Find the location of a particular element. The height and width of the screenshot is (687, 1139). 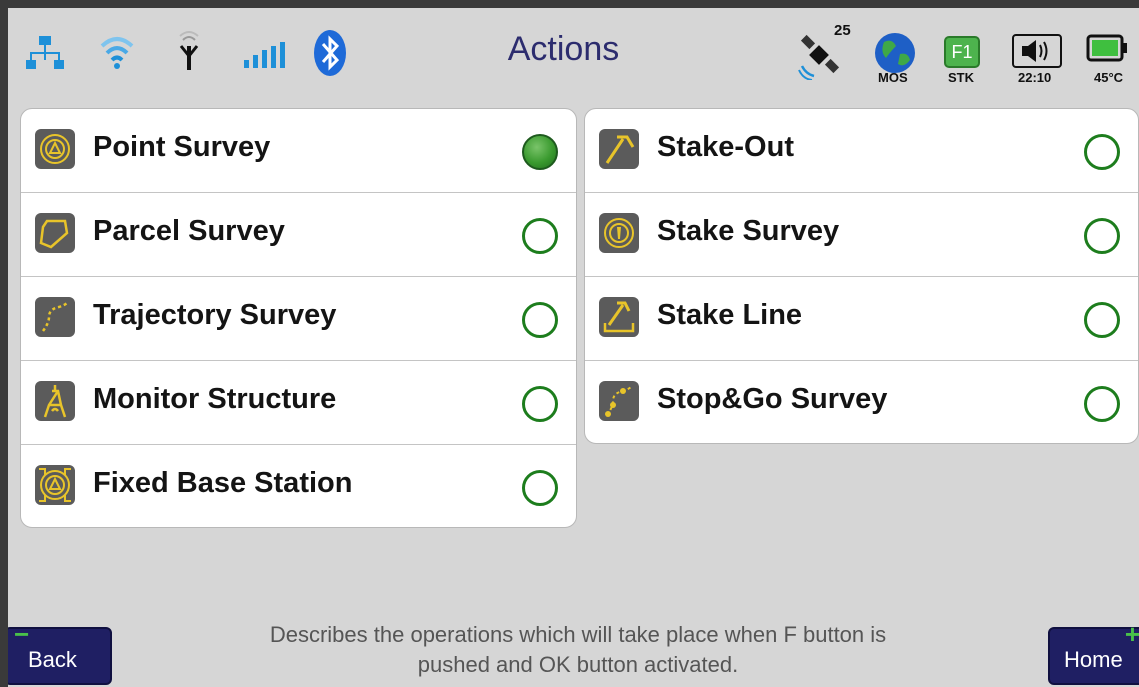

action-stop-go-survey: Stop&Go Survey is located at coordinates (861, 402).